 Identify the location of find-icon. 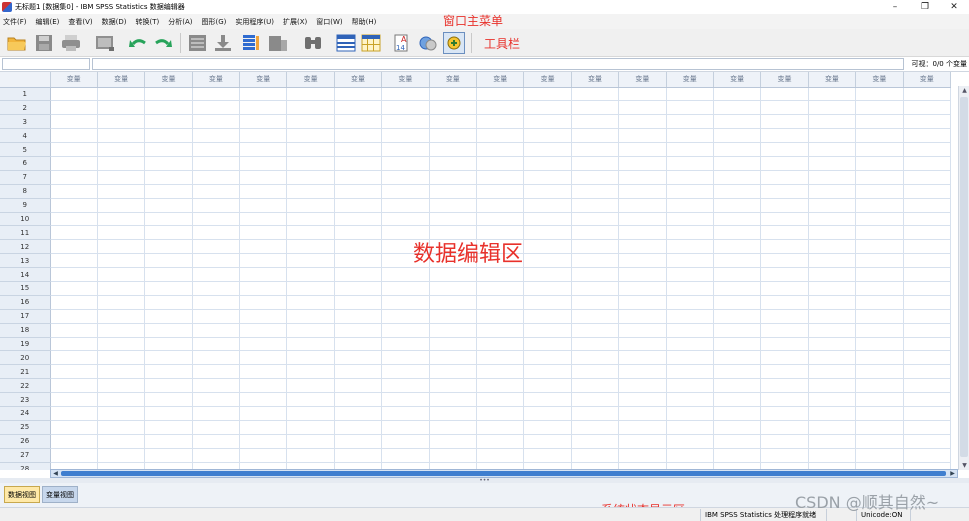
(313, 43).